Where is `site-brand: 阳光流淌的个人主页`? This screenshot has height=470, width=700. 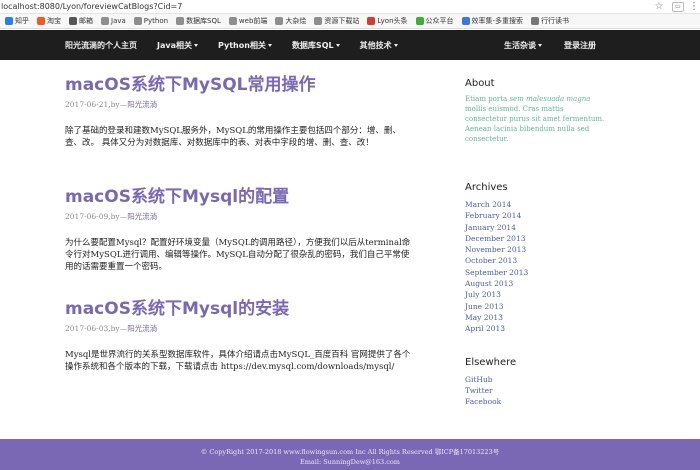 site-brand: 阳光流淌的个人主页 is located at coordinates (101, 45).